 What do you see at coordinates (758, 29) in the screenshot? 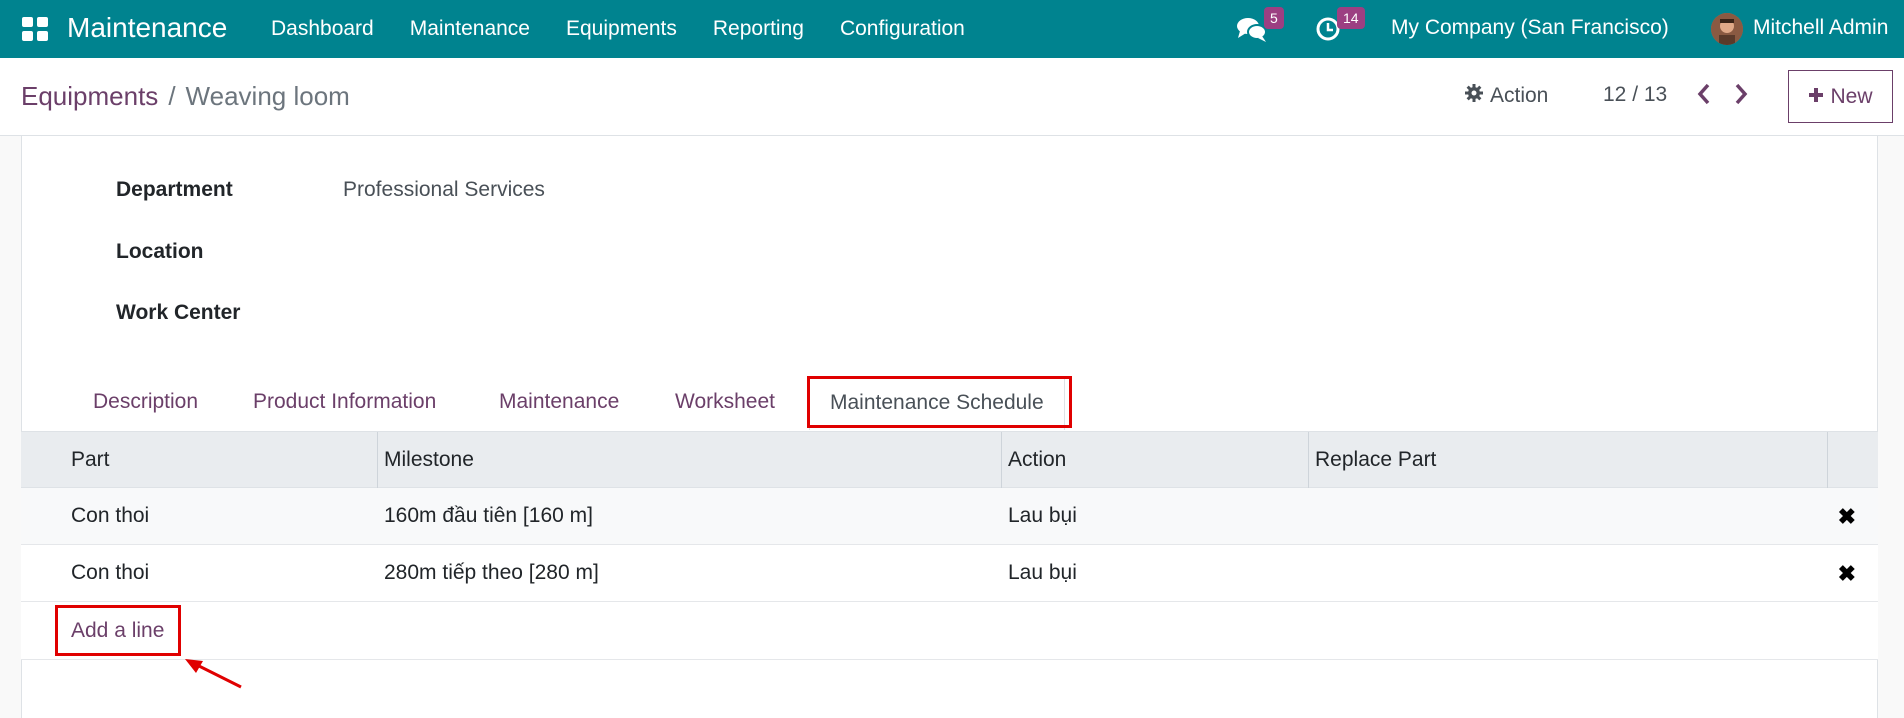
I see `menu-item-reporting: Reporting` at bounding box center [758, 29].